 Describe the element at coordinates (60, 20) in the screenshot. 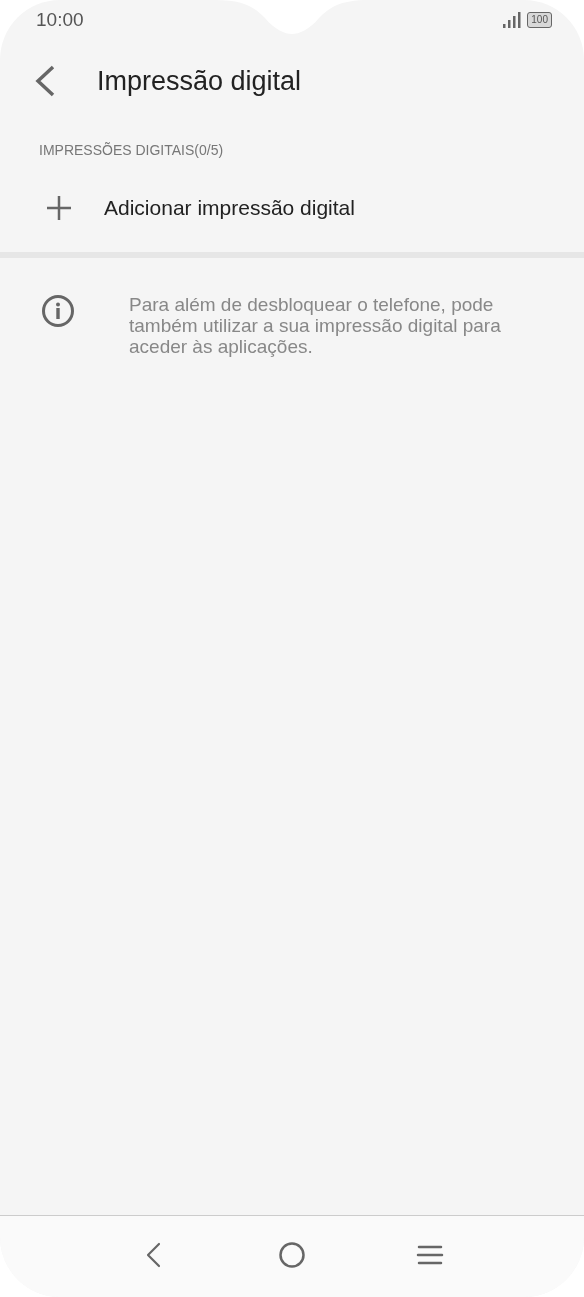

I see `clock: 10:00` at that location.